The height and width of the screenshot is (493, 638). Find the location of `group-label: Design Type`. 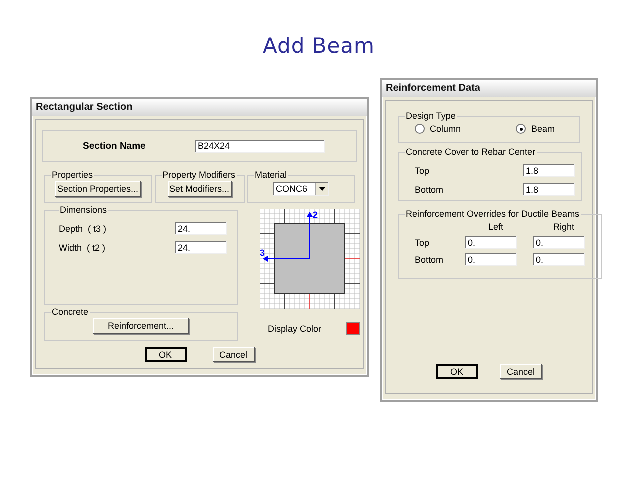

group-label: Design Type is located at coordinates (431, 116).